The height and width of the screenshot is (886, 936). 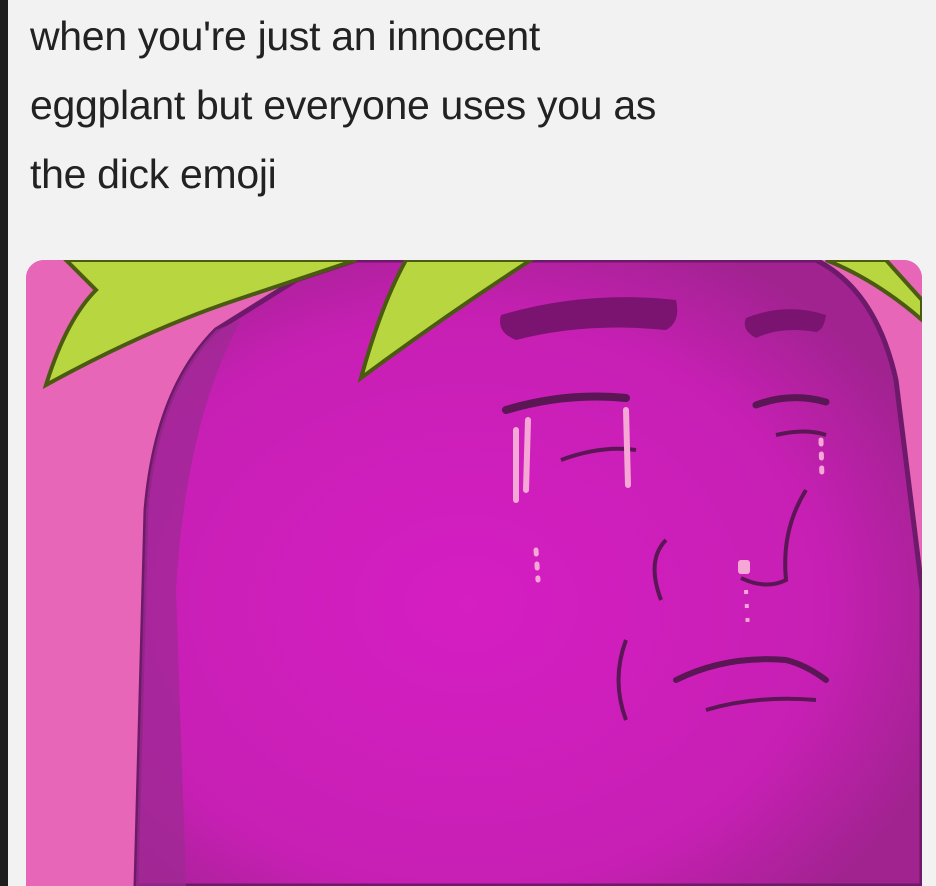 I want to click on left-border, so click(x=4, y=443).